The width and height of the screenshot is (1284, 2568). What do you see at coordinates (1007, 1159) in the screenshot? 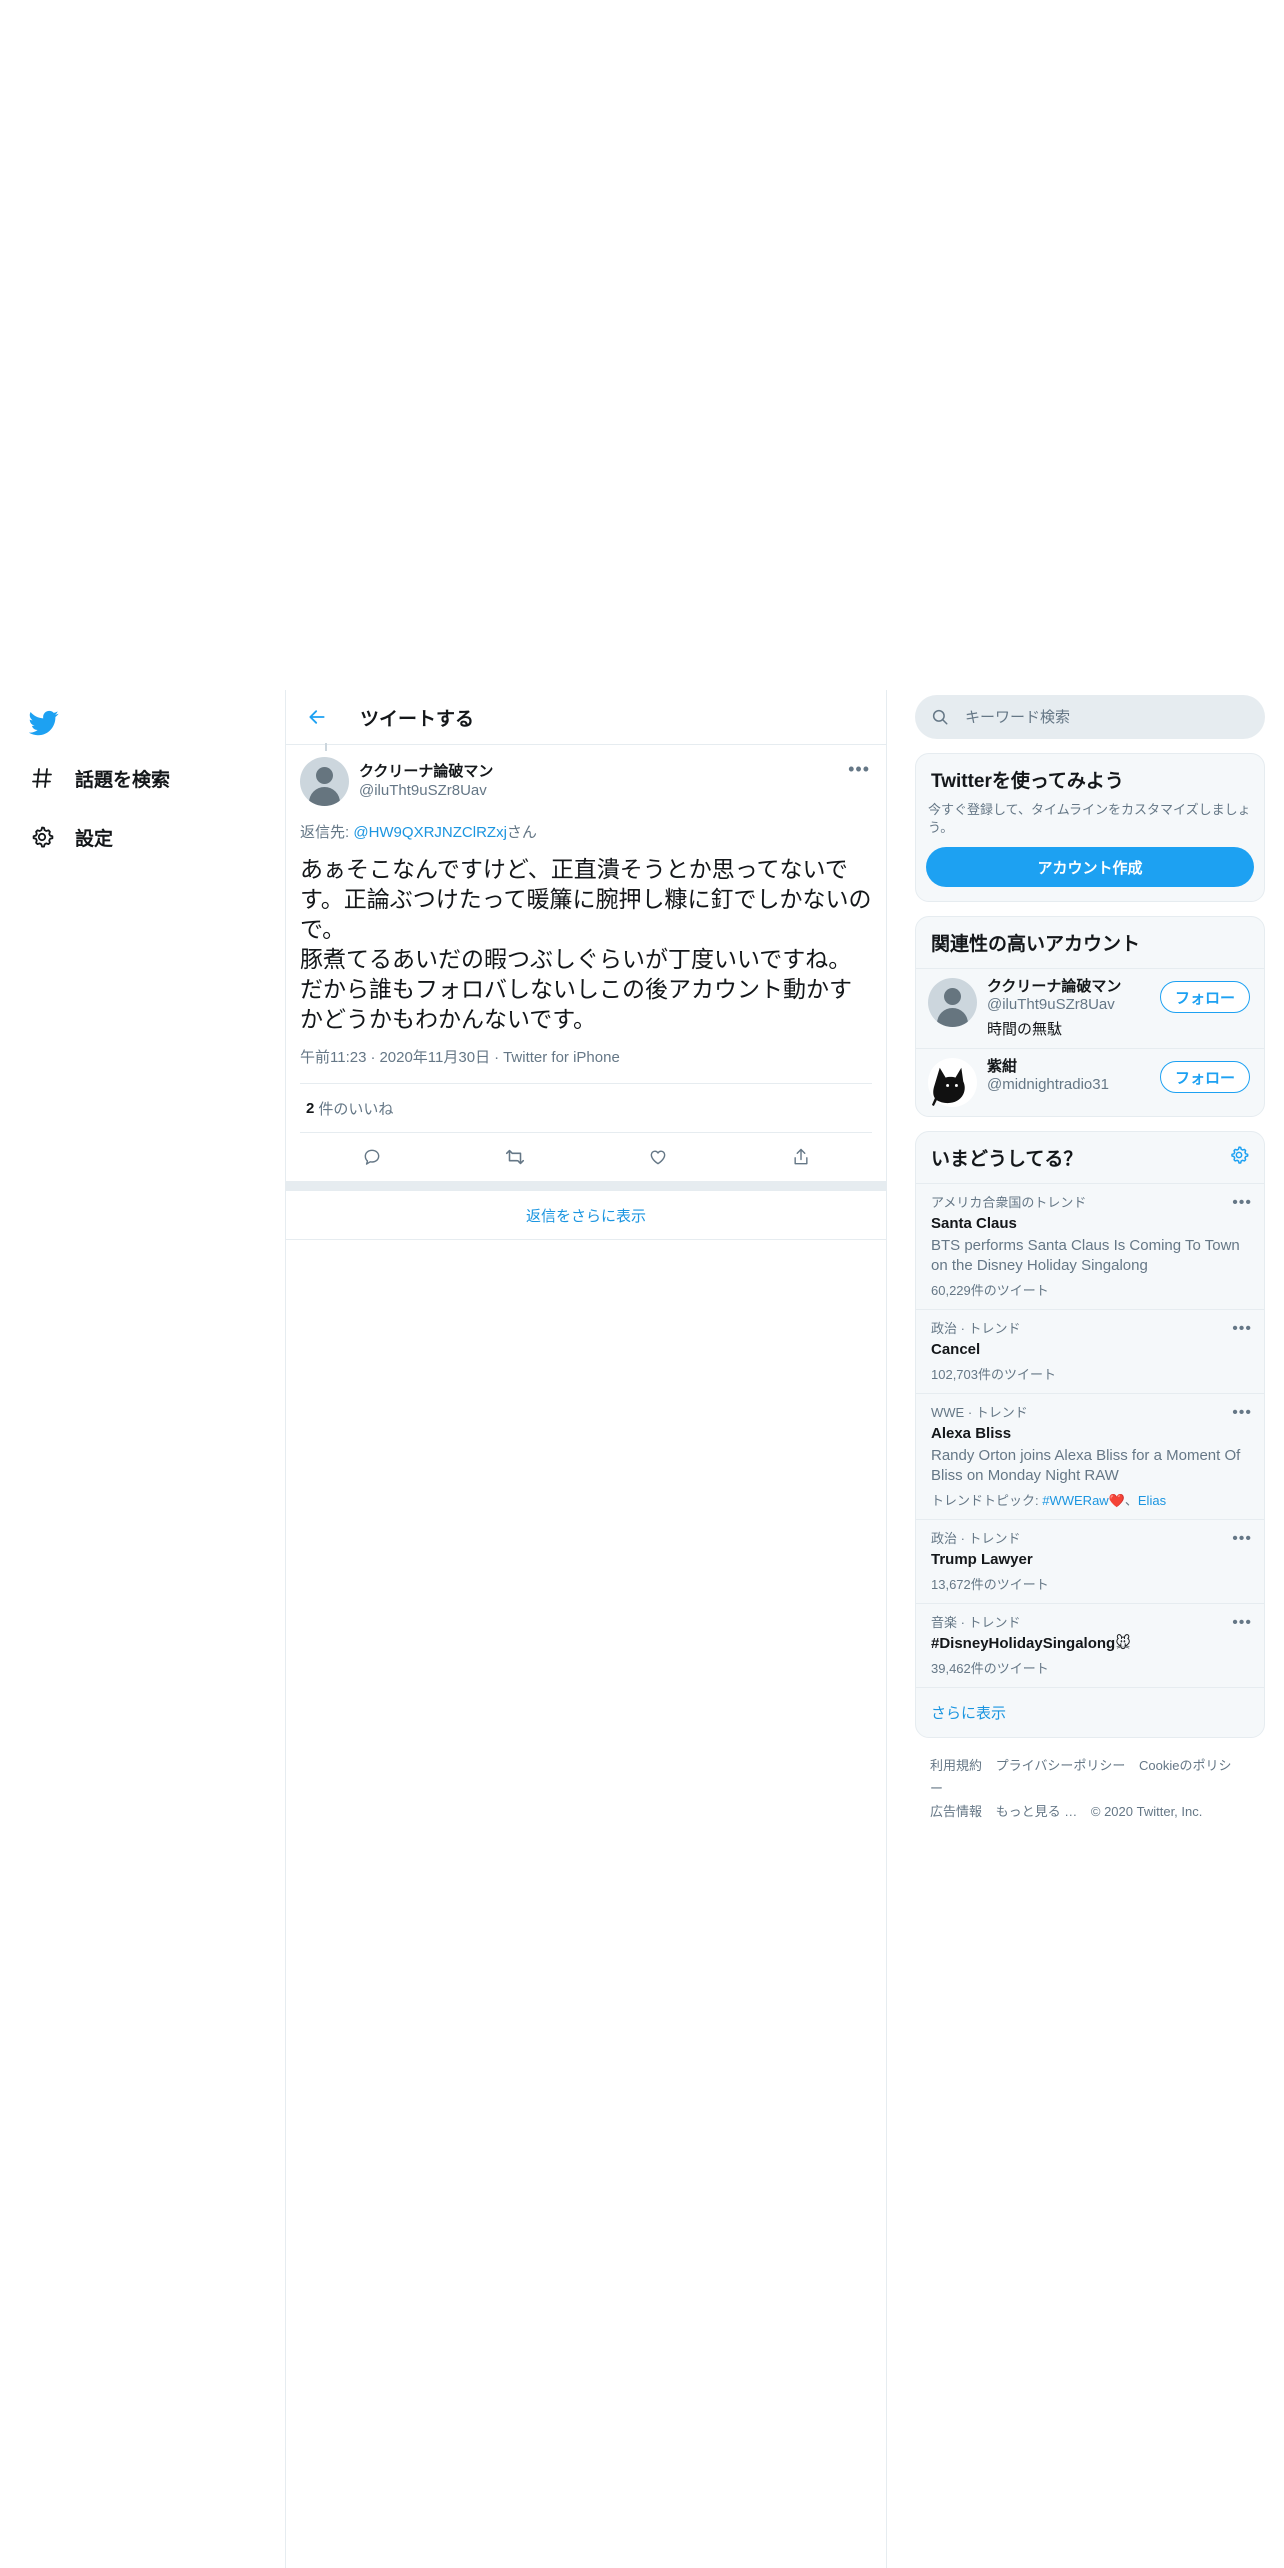
I see `trends-title: いまどうしてる？` at bounding box center [1007, 1159].